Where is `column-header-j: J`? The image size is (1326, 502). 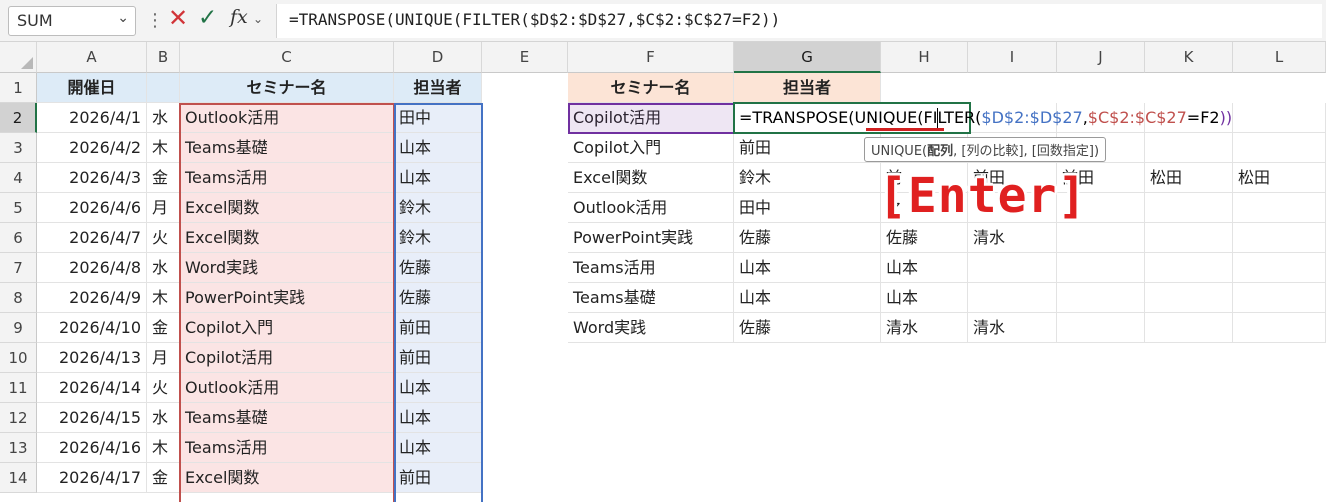 column-header-j: J is located at coordinates (1101, 57).